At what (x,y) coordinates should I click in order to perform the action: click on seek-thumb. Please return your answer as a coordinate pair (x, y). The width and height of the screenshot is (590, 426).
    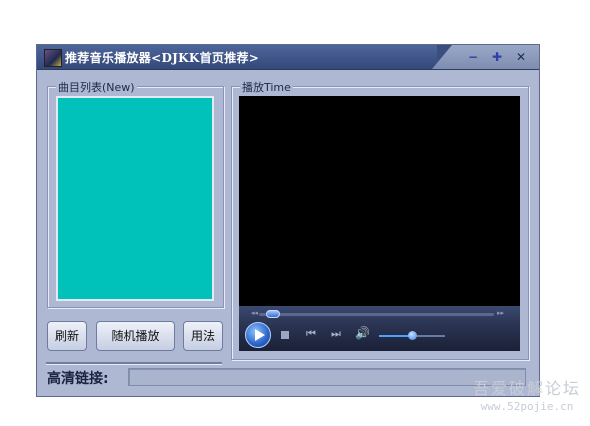
    Looking at the image, I should click on (273, 314).